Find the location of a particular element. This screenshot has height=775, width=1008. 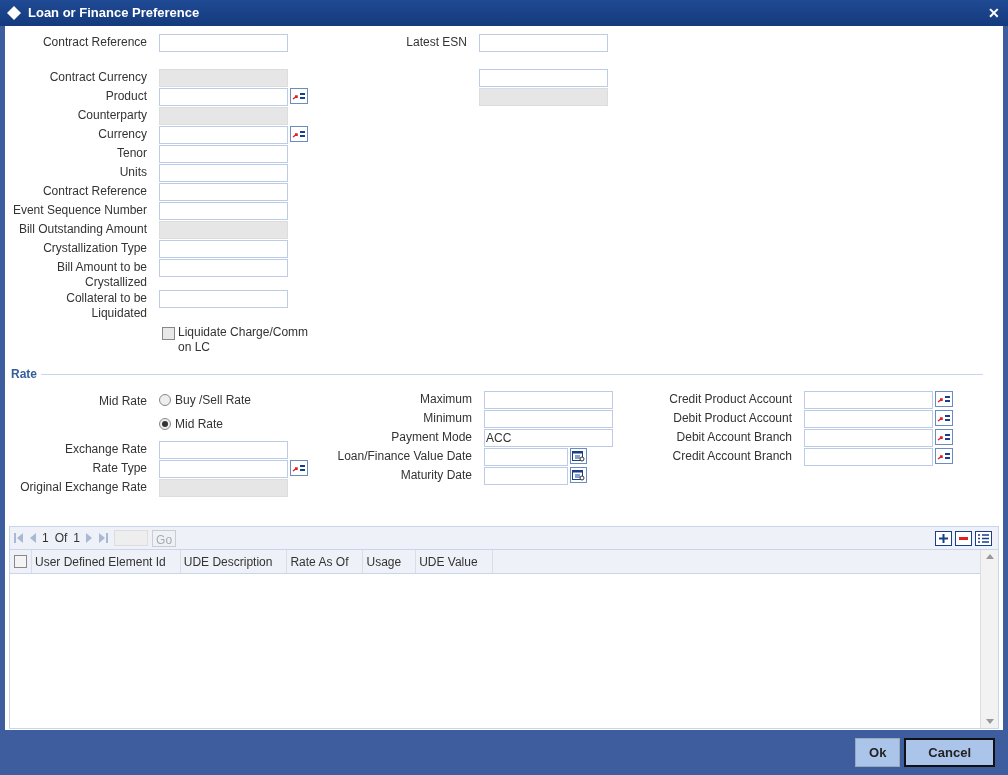

field-label: Minimum is located at coordinates (447, 418).